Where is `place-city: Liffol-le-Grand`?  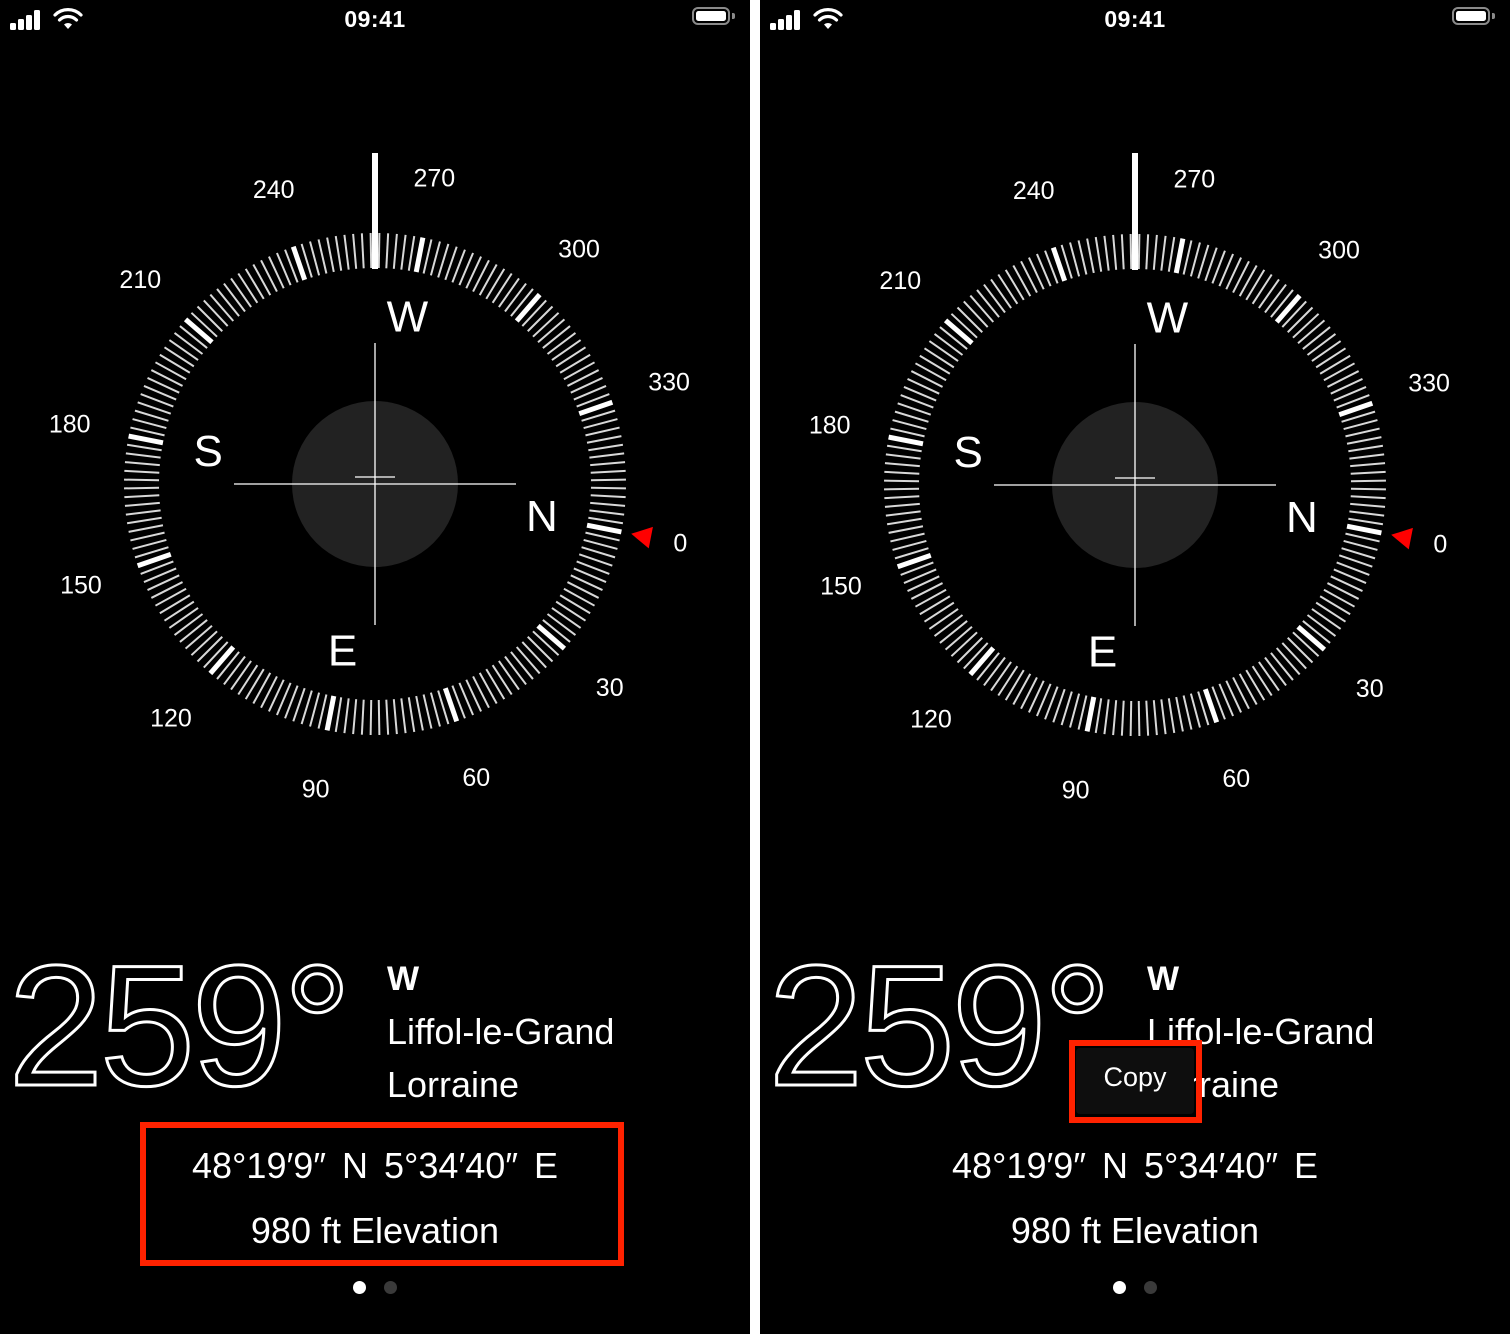
place-city: Liffol-le-Grand is located at coordinates (500, 1032).